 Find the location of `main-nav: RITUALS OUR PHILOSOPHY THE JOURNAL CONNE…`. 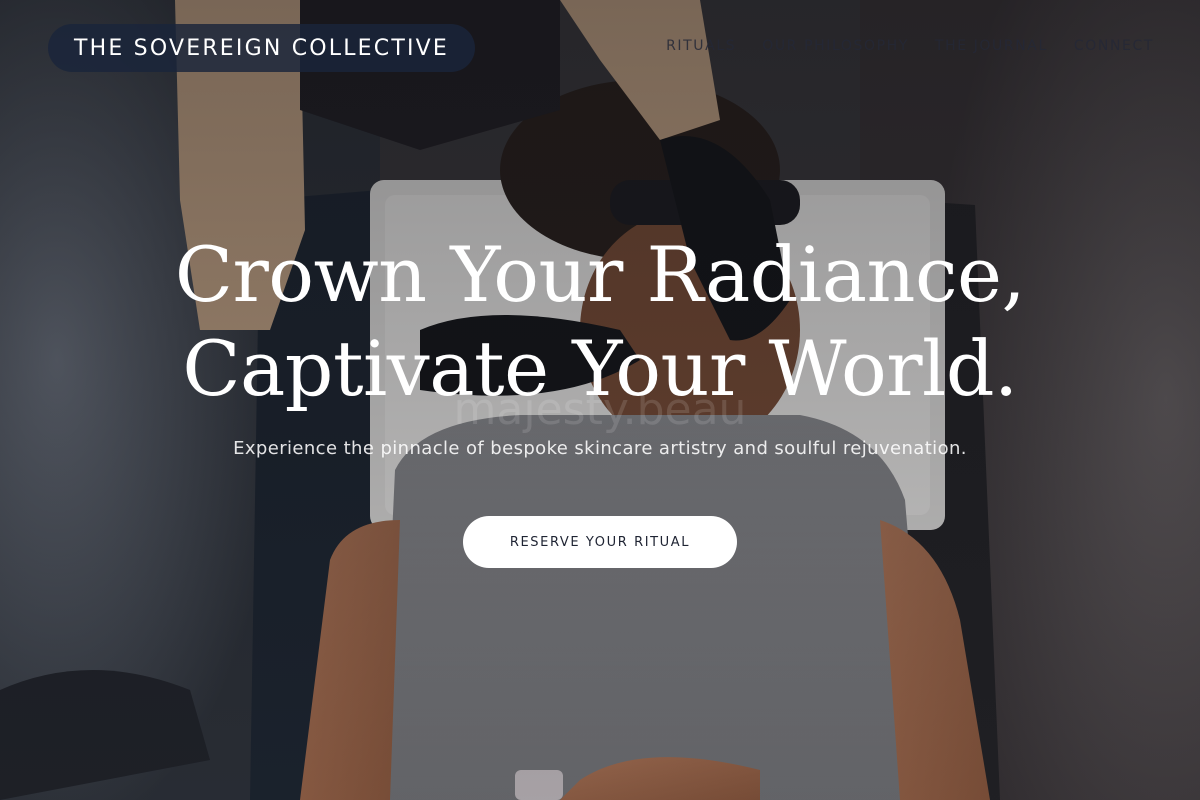

main-nav: RITUALS OUR PHILOSOPHY THE JOURNAL CONNE… is located at coordinates (910, 46).